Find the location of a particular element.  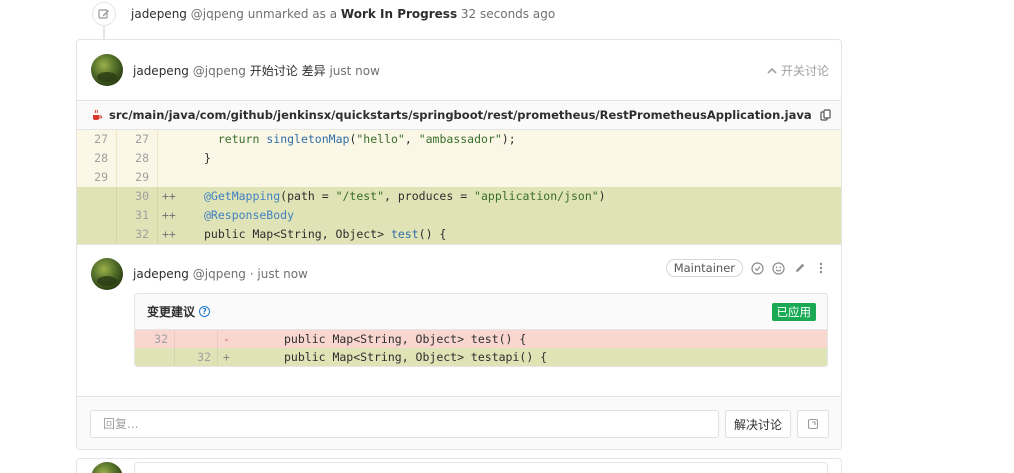

suggestion-title: 变更建议 is located at coordinates (171, 312).